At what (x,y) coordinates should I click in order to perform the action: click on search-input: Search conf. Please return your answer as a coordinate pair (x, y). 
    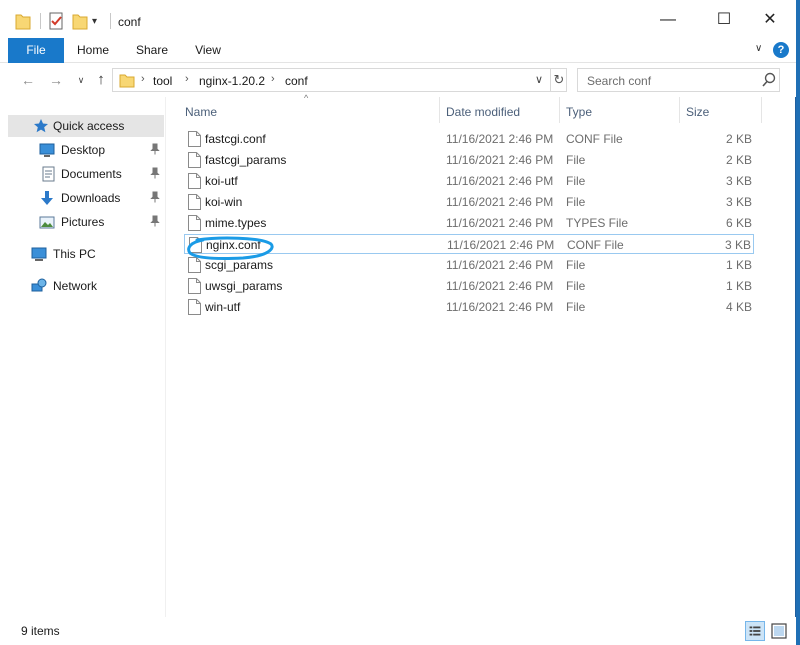
    Looking at the image, I should click on (678, 80).